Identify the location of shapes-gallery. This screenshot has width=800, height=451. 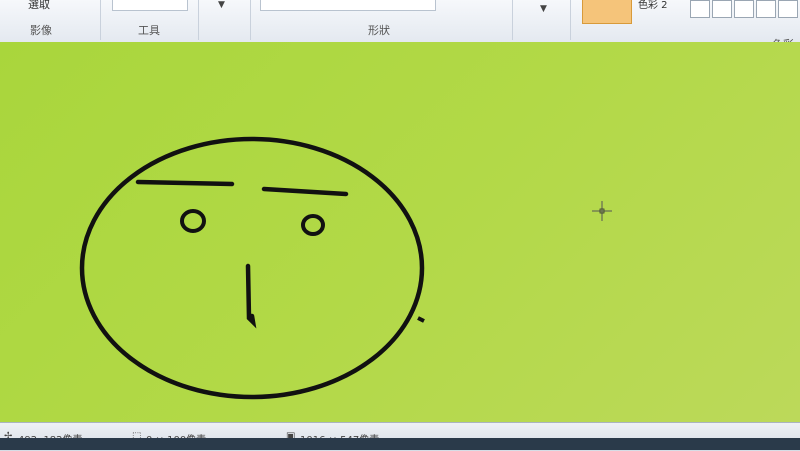
(348, 5).